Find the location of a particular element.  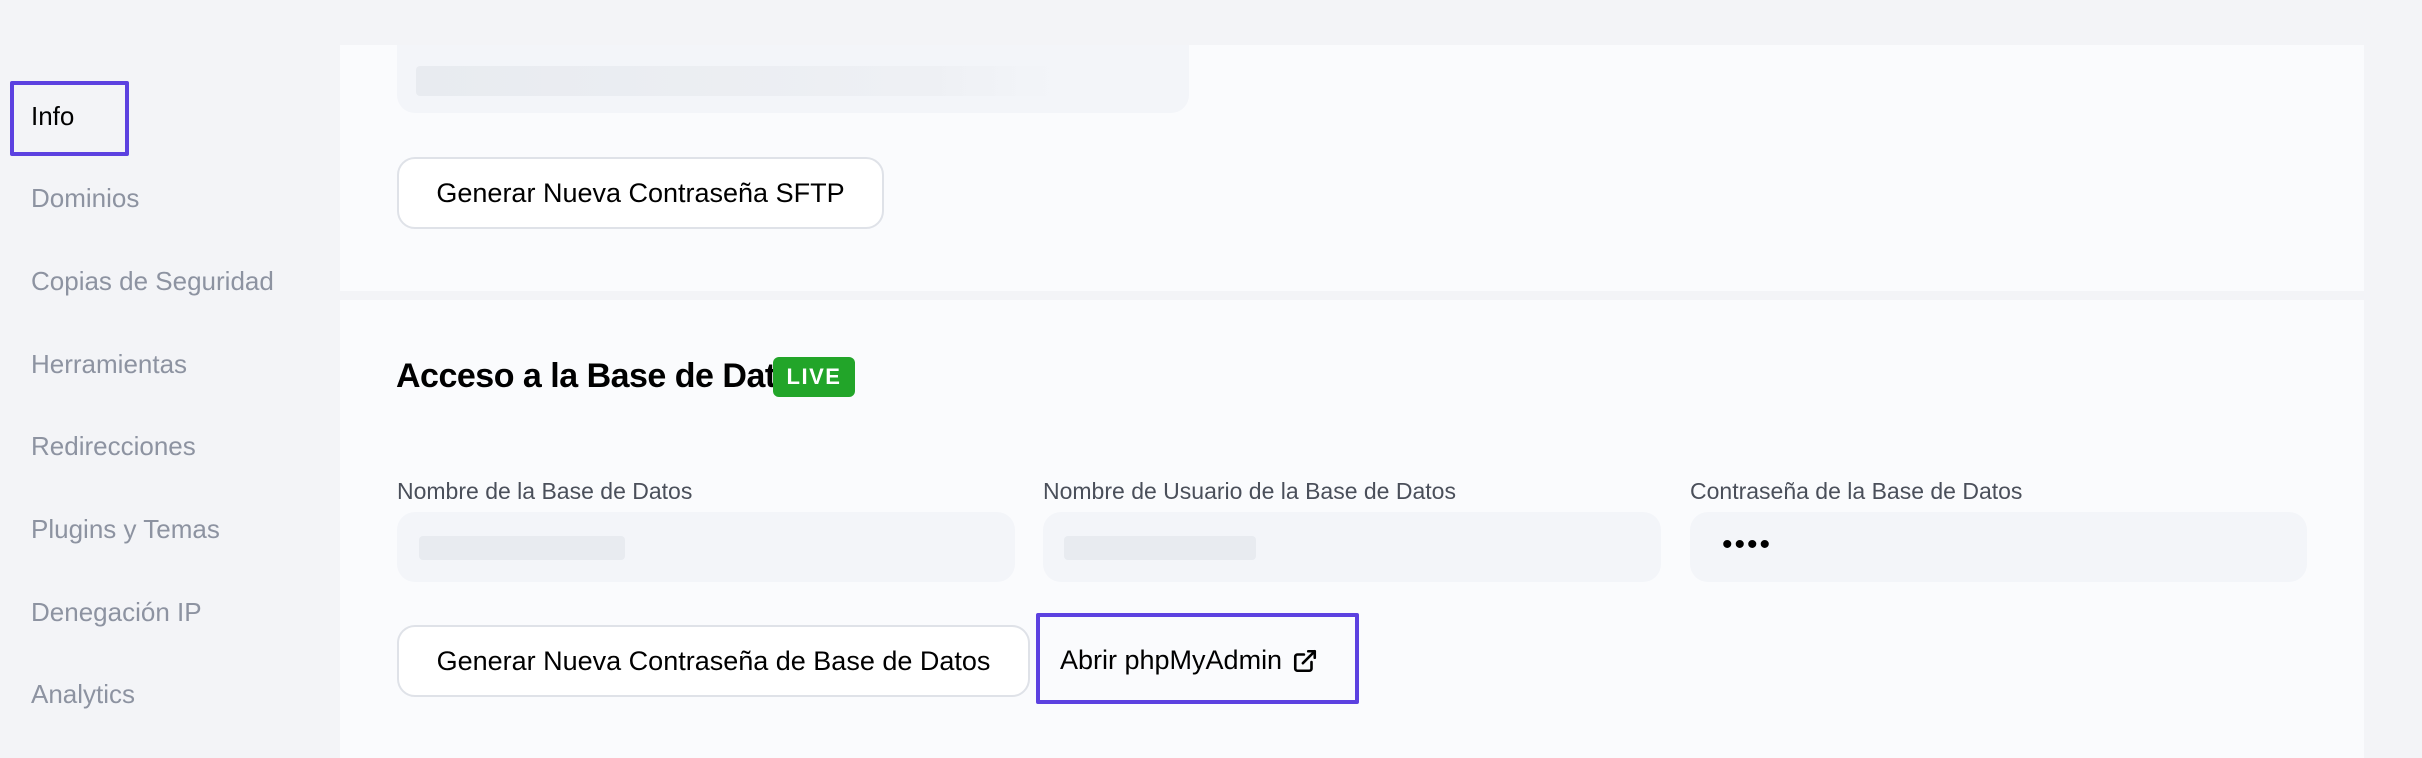

open-phpmyadmin-link: Abrir phpMyAdmin is located at coordinates (1189, 660).